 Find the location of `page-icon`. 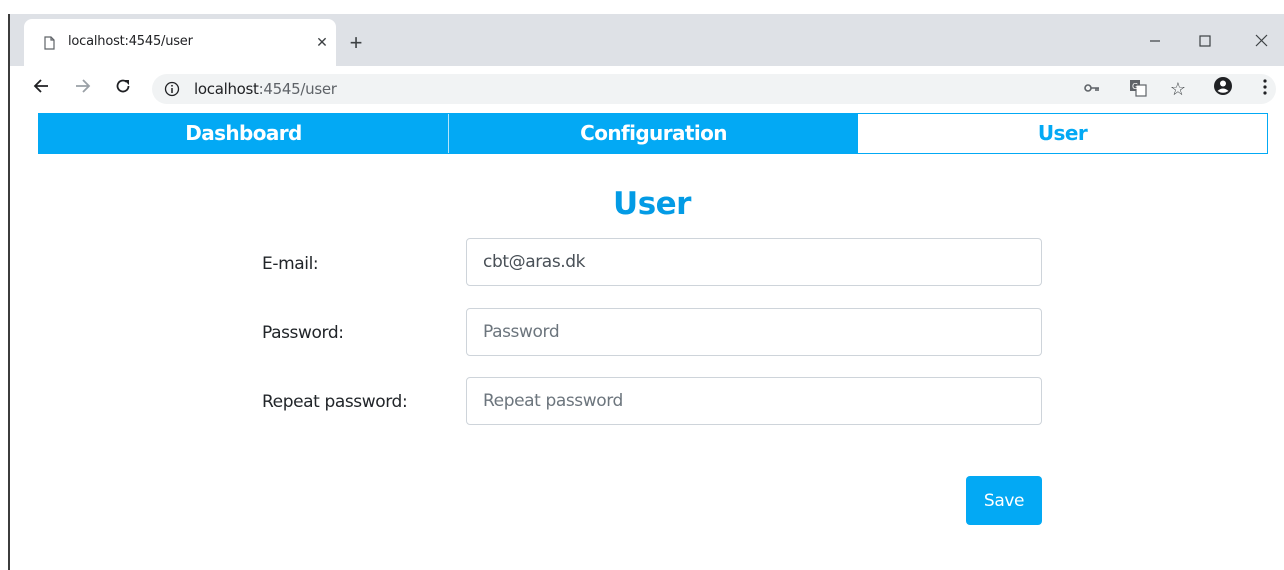

page-icon is located at coordinates (49, 43).